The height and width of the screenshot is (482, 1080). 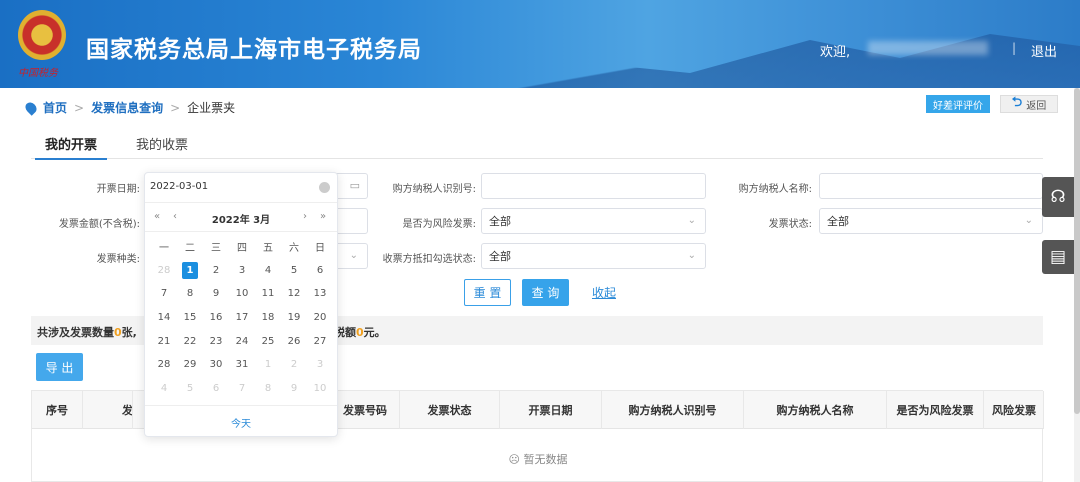 What do you see at coordinates (320, 317) in the screenshot?
I see `calendar-day: 20` at bounding box center [320, 317].